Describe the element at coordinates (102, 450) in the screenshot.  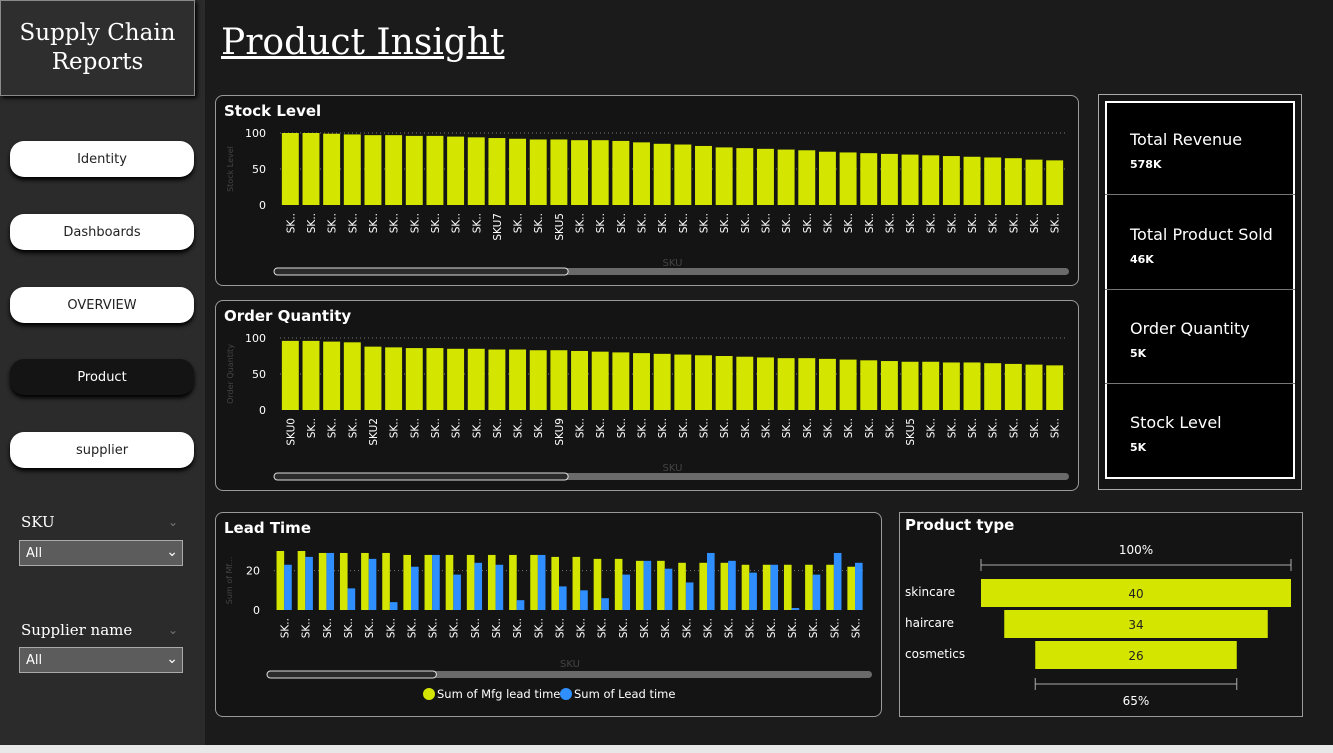
I see `nav-supplier-button: supplier` at that location.